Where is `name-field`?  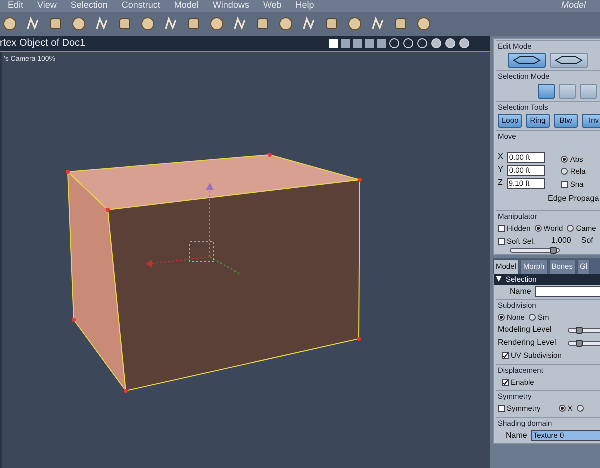 name-field is located at coordinates (567, 292).